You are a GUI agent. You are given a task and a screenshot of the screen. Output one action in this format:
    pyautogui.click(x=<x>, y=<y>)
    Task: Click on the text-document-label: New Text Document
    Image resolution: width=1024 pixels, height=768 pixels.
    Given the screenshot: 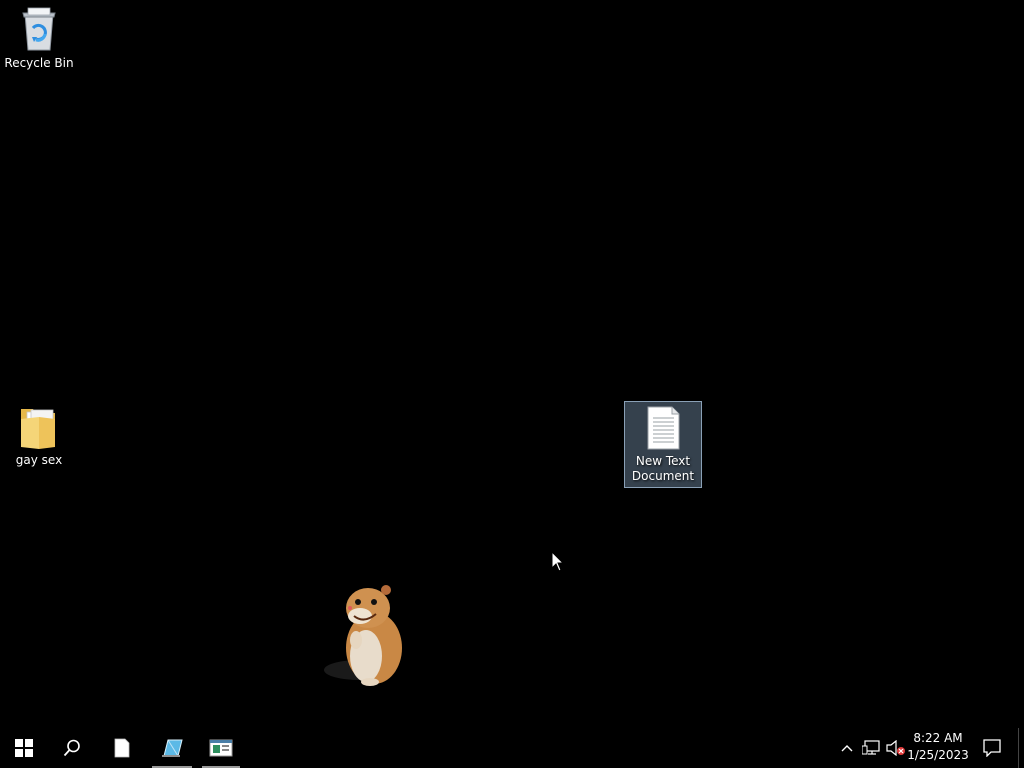 What is the action you would take?
    pyautogui.click(x=663, y=468)
    